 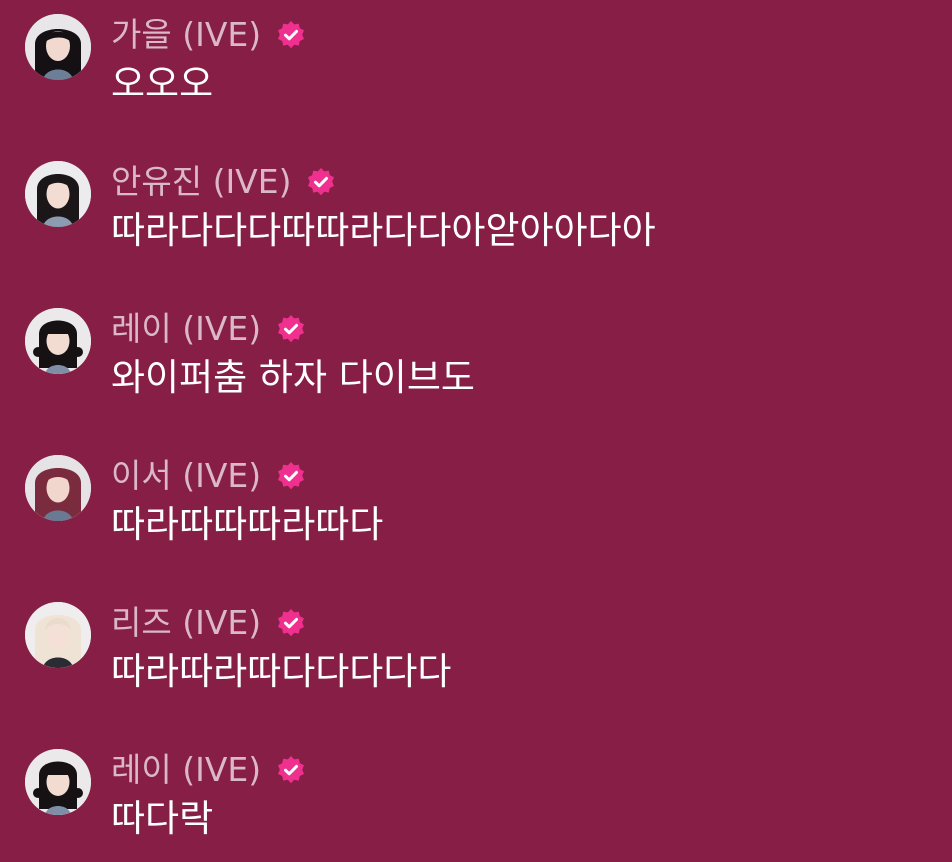 I want to click on message-text: 따다락, so click(x=162, y=818).